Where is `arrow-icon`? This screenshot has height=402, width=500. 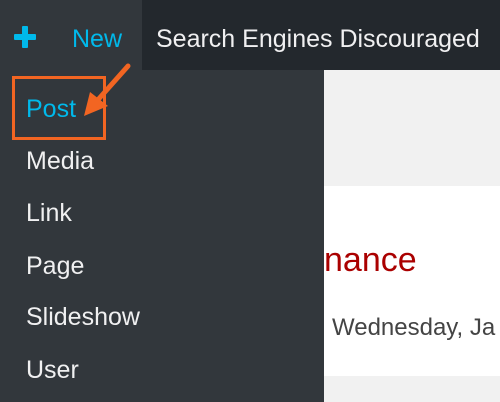 arrow-icon is located at coordinates (107, 89).